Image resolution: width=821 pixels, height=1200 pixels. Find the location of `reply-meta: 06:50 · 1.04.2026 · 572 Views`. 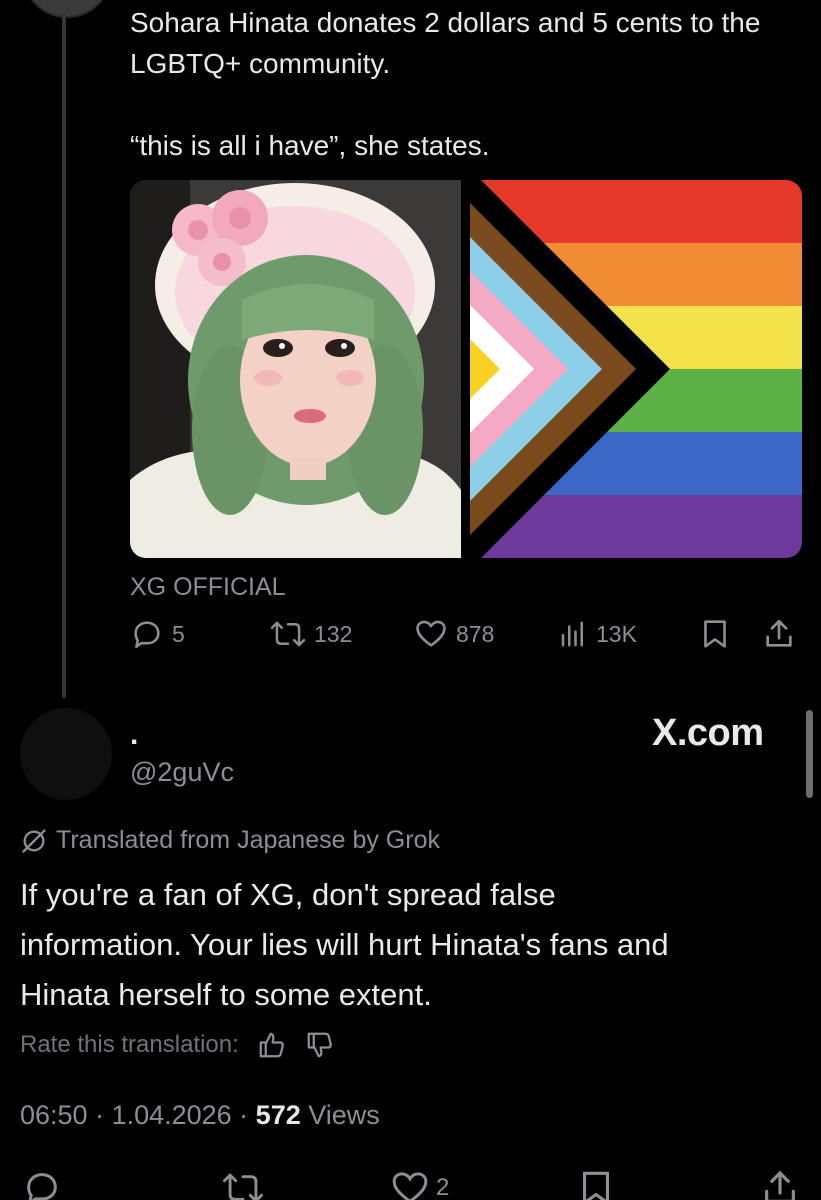

reply-meta: 06:50 · 1.04.2026 · 572 Views is located at coordinates (200, 1115).